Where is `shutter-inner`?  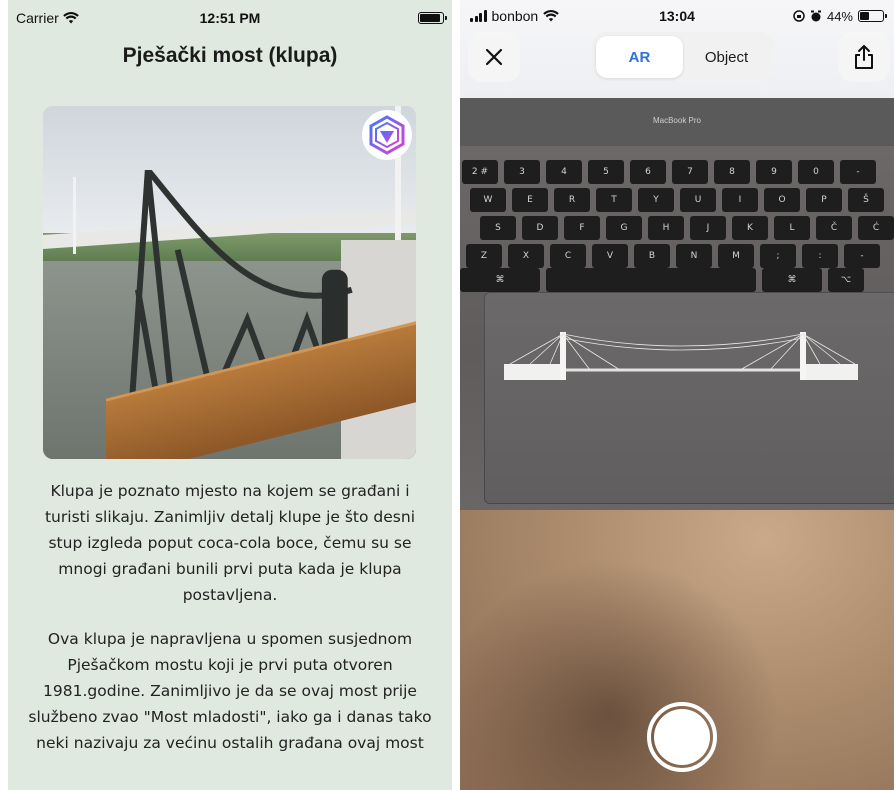
shutter-inner is located at coordinates (682, 737).